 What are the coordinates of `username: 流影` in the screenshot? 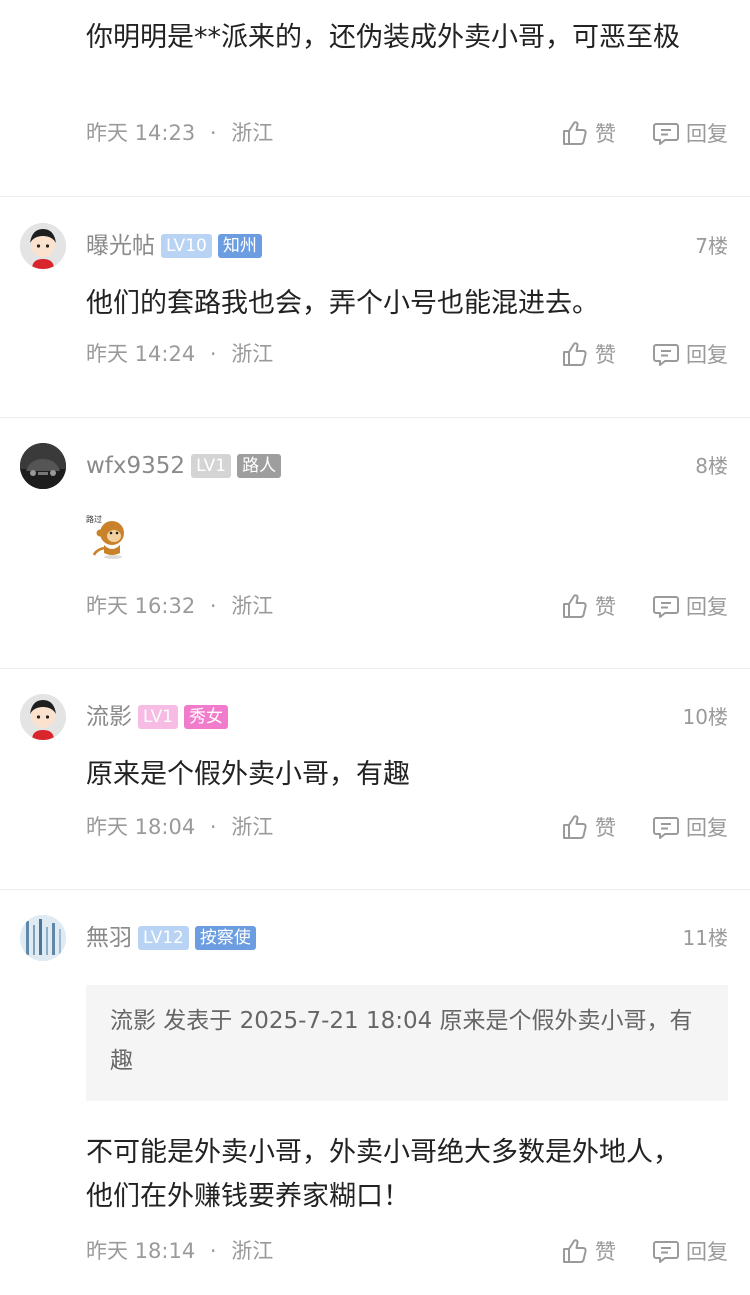 It's located at (109, 717).